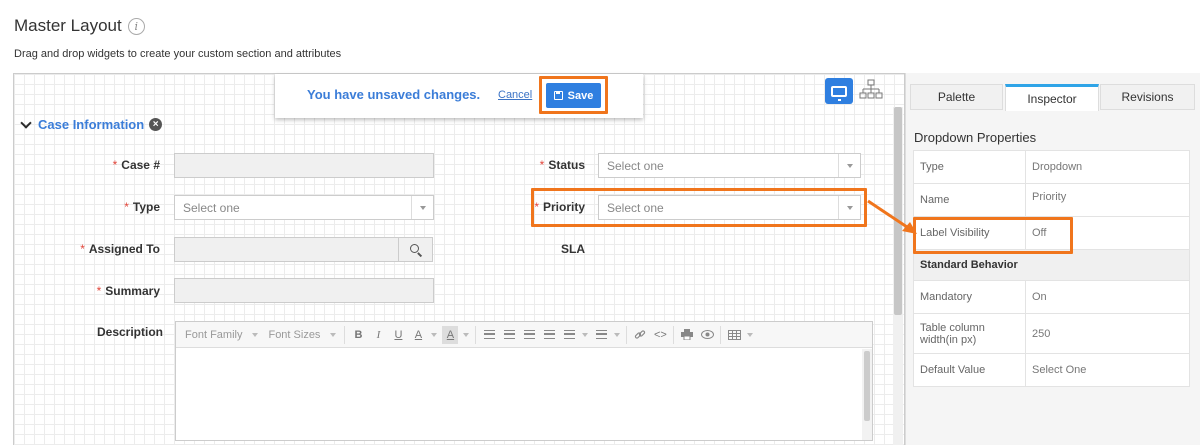  What do you see at coordinates (136, 165) in the screenshot?
I see `case-number-label: * Case #` at bounding box center [136, 165].